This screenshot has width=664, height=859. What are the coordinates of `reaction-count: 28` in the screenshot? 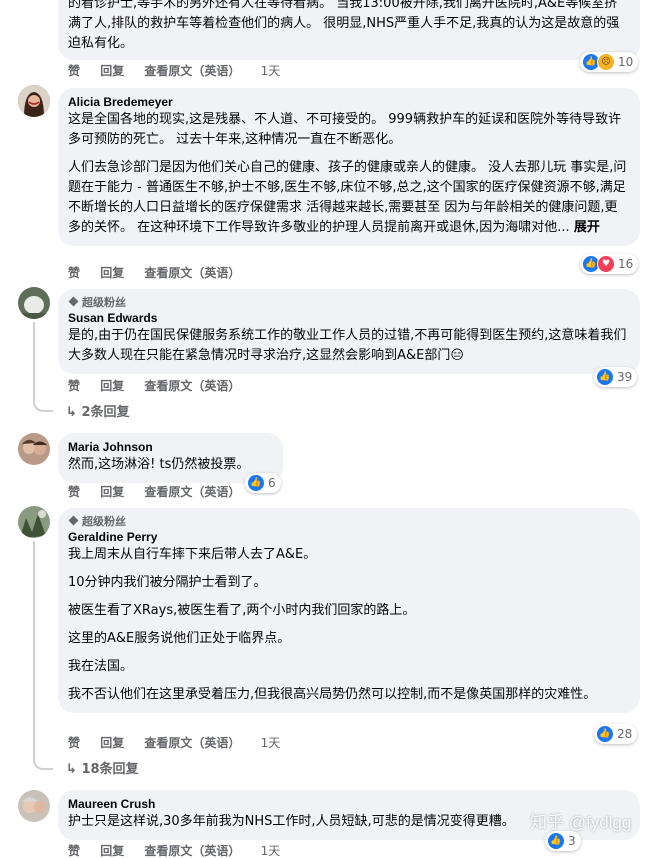 It's located at (625, 734).